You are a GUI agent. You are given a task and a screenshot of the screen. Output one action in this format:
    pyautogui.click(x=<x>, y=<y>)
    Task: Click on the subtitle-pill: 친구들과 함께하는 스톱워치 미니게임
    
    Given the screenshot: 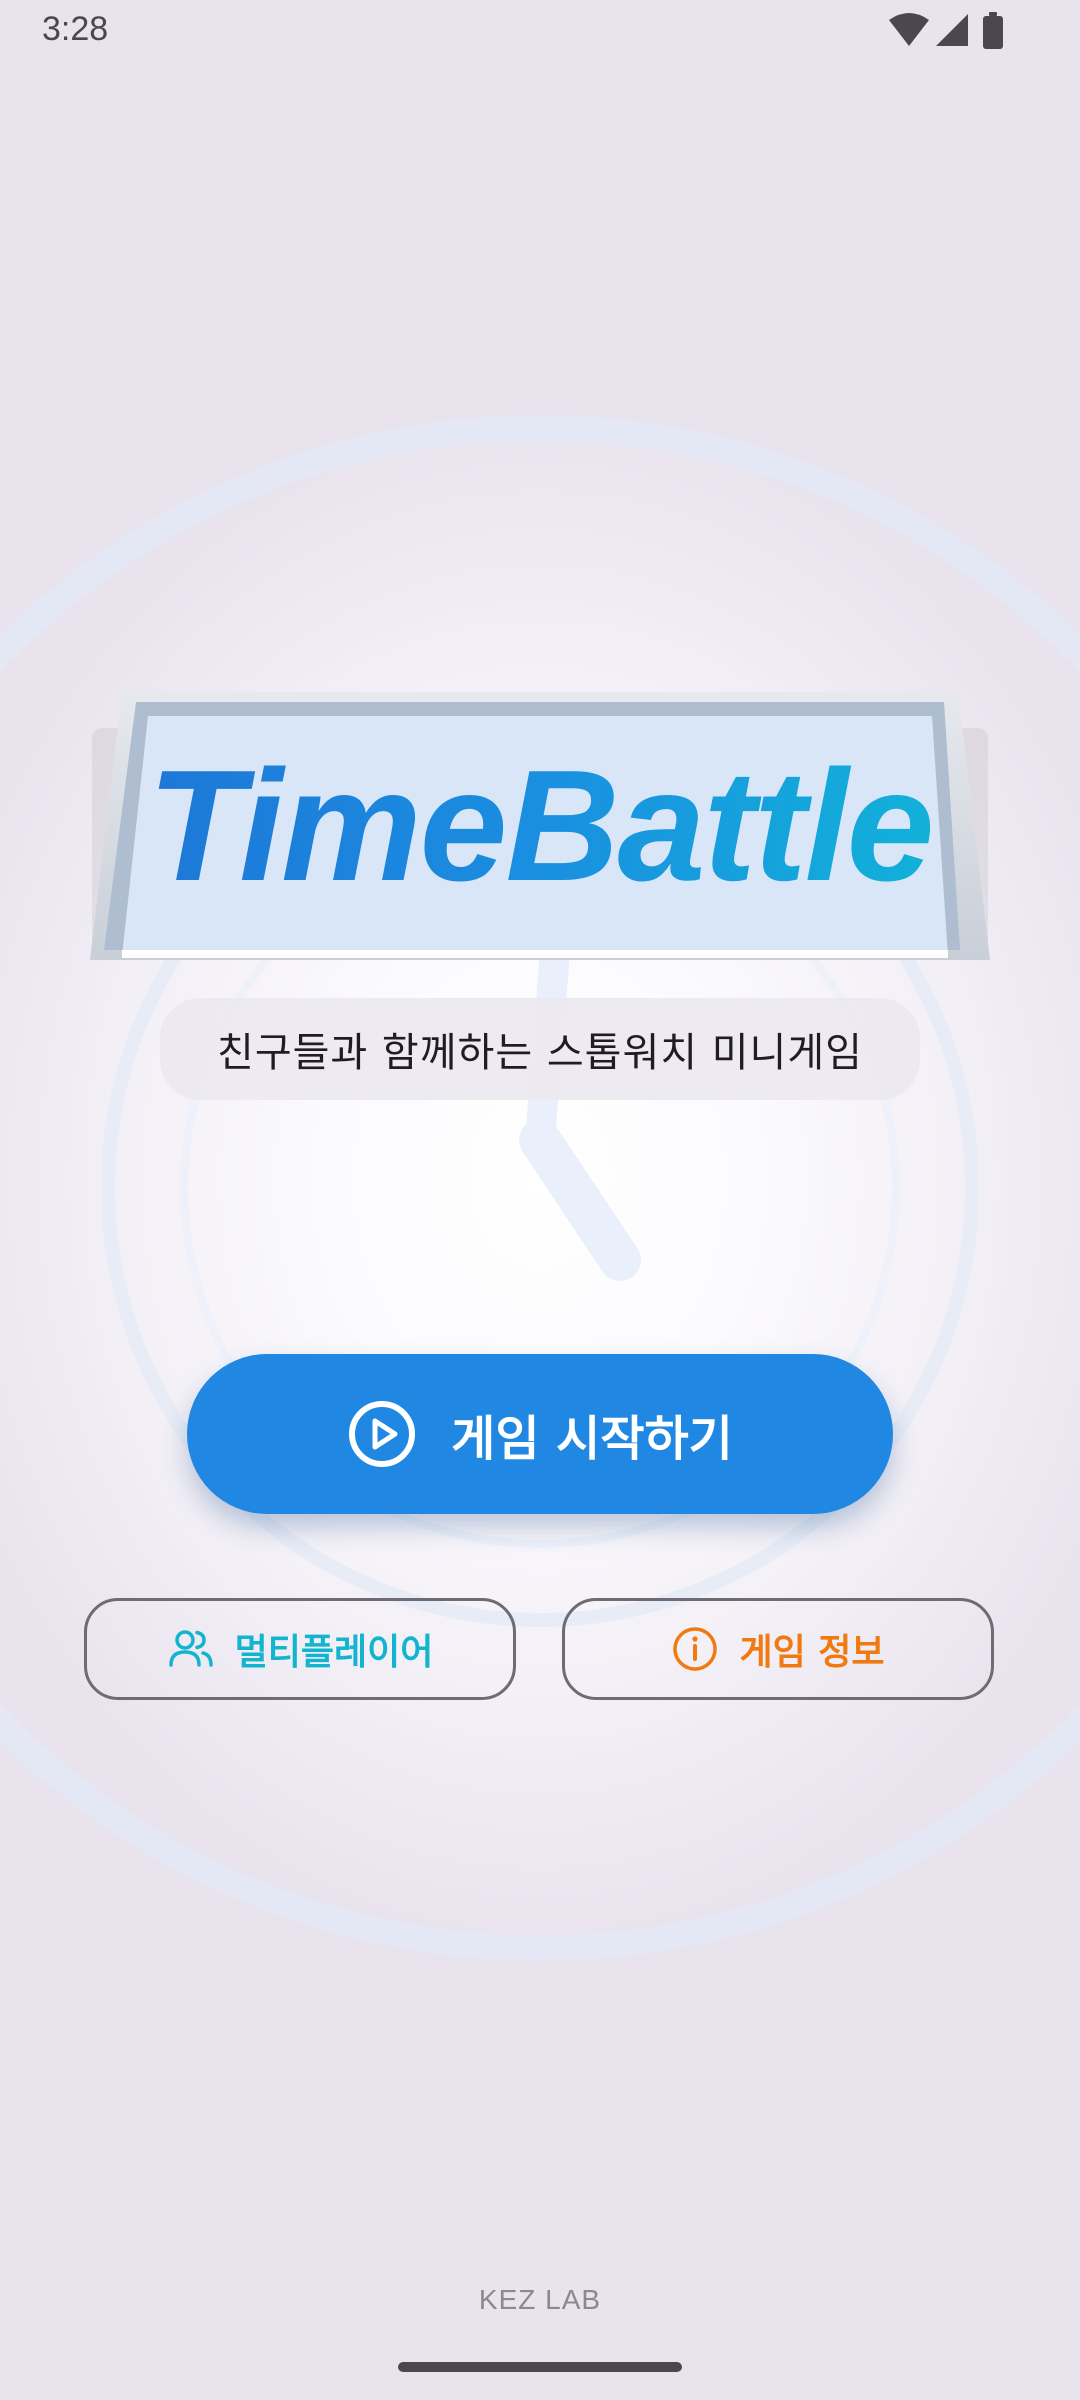 What is the action you would take?
    pyautogui.click(x=540, y=1049)
    